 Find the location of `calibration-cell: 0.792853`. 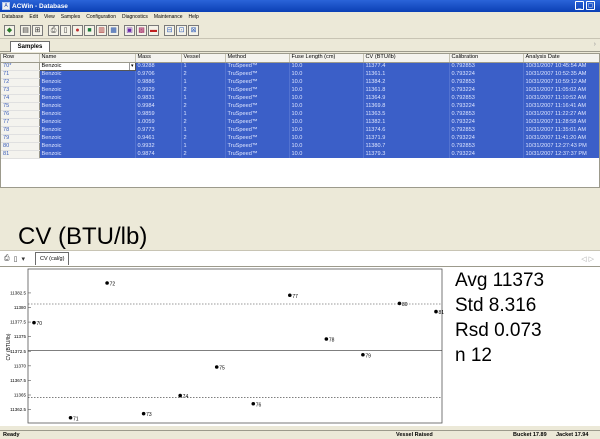

calibration-cell: 0.792853 is located at coordinates (486, 98).